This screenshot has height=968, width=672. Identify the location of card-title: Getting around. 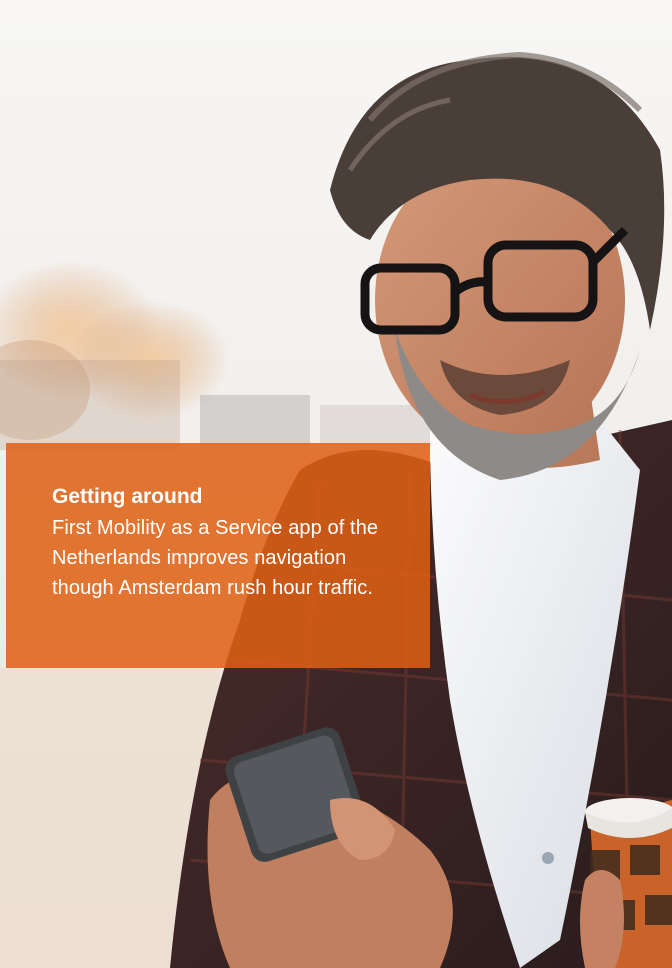
(127, 496).